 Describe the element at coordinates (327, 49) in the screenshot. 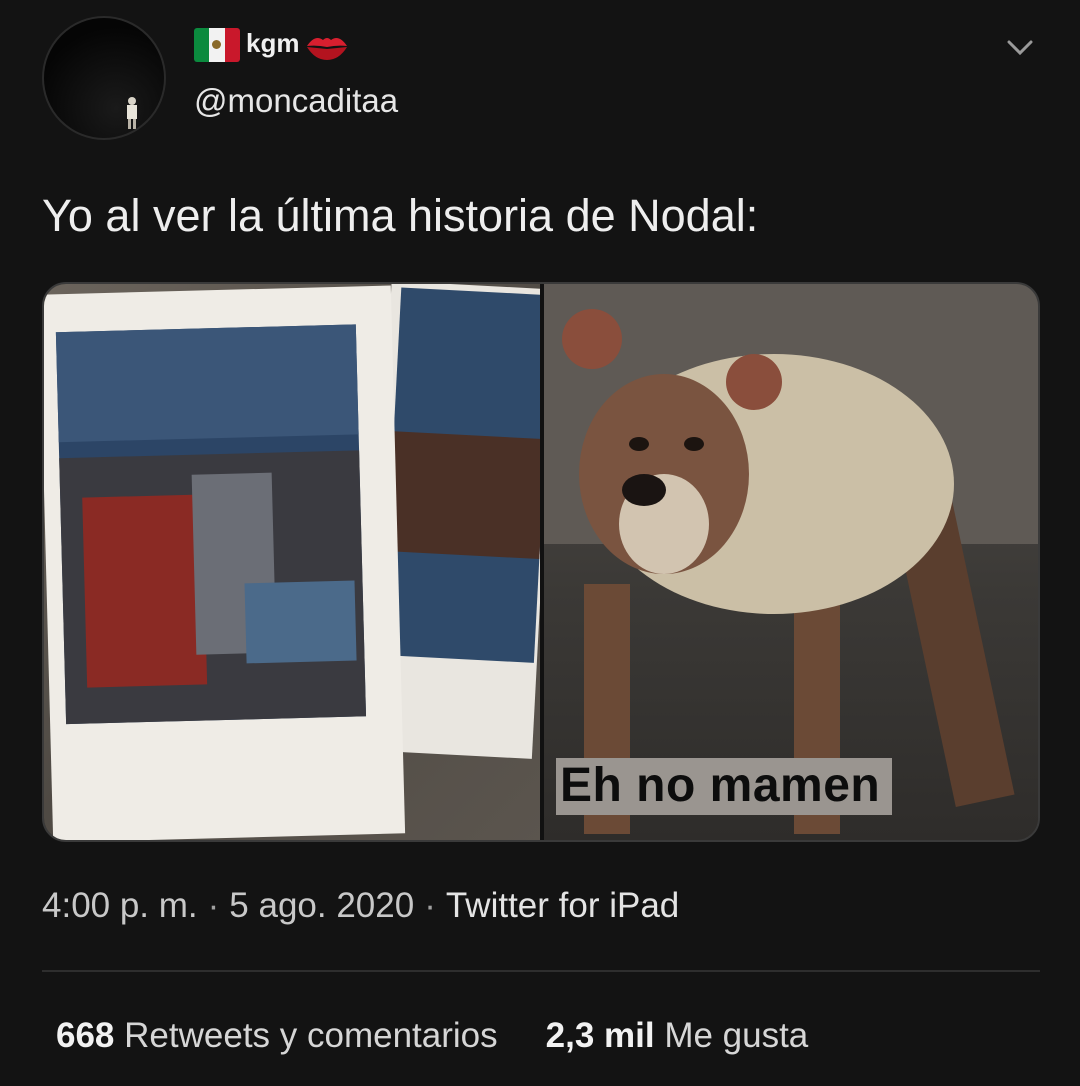

I see `lips-kiss-icon` at that location.